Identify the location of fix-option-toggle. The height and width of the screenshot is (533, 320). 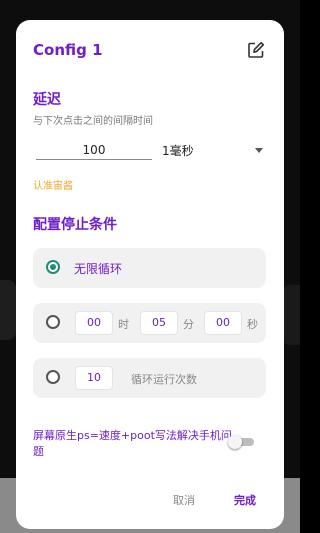
(242, 442).